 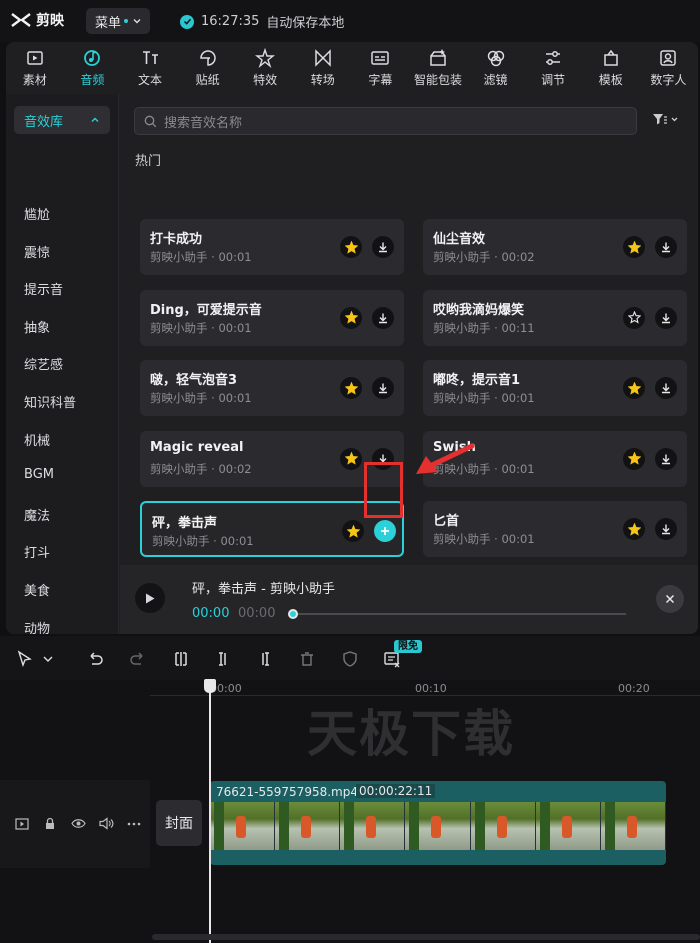 I want to click on tab-filter: 滤镜, so click(x=496, y=68).